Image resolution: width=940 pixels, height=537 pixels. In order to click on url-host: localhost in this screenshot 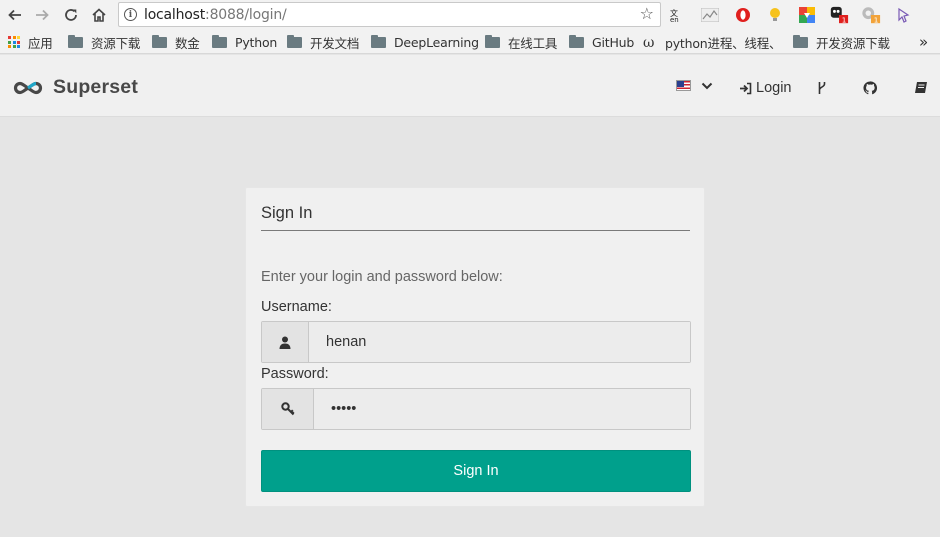, I will do `click(175, 15)`.